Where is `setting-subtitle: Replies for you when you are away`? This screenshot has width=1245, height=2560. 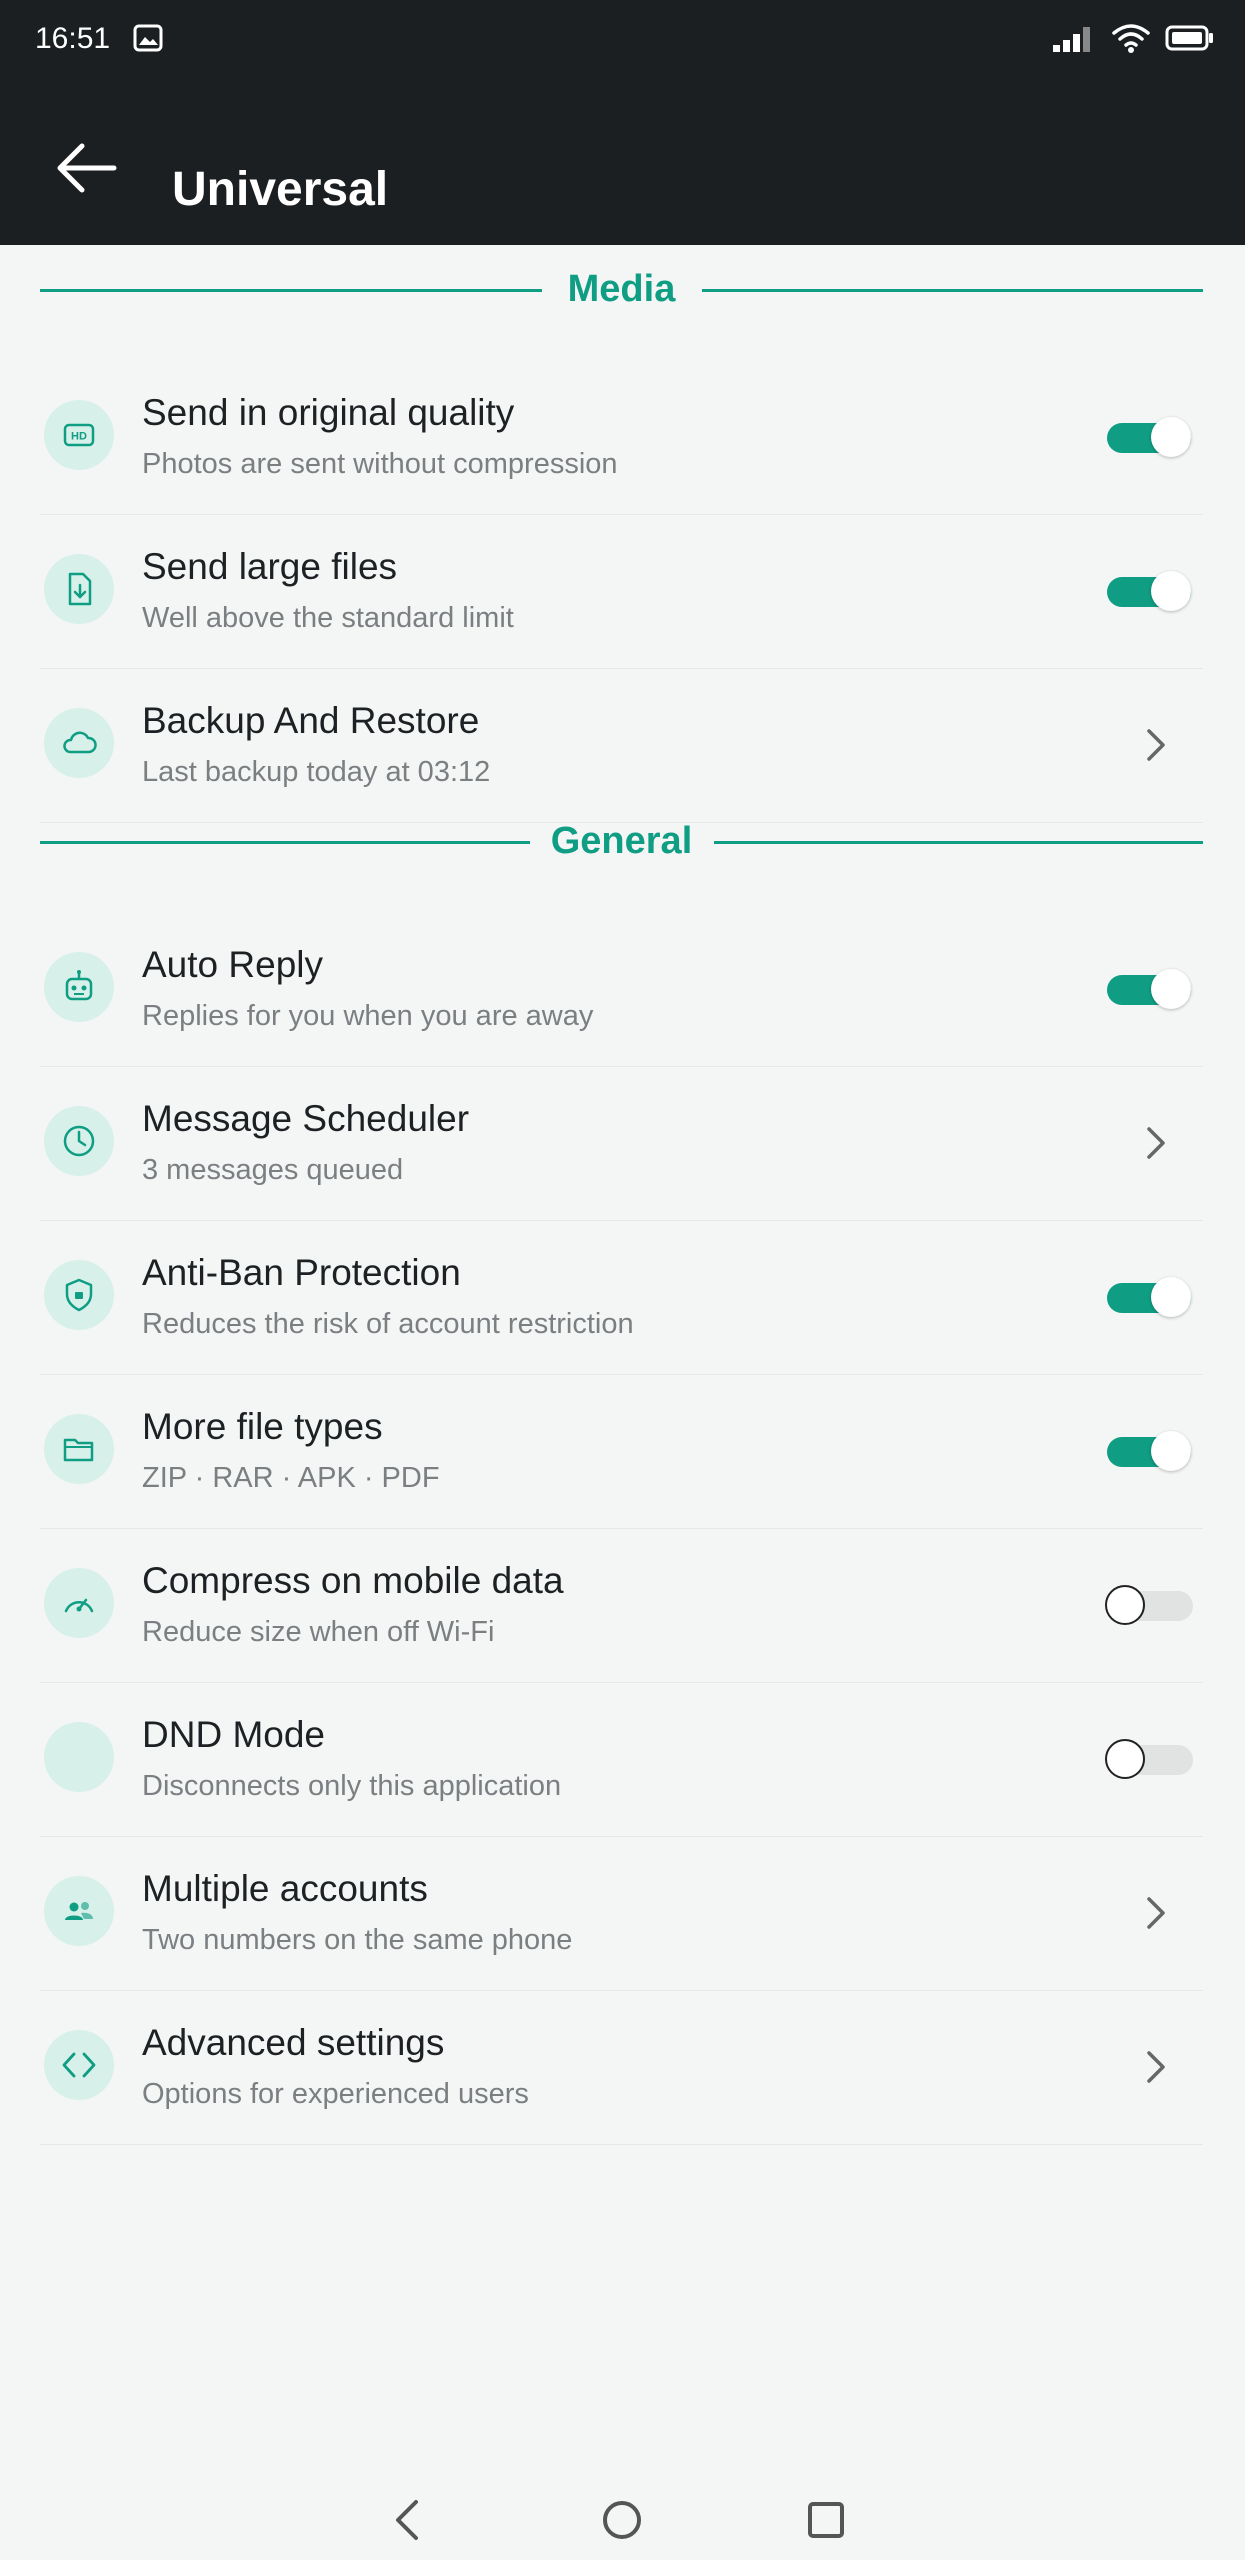
setting-subtitle: Replies for you when you are away is located at coordinates (368, 1016).